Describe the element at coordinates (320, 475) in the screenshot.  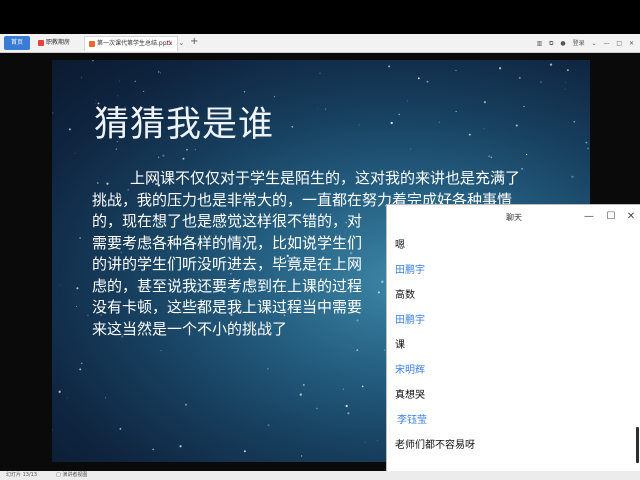
I see `status-bar: 幻灯片 13/13 □ 演讲者视图` at that location.